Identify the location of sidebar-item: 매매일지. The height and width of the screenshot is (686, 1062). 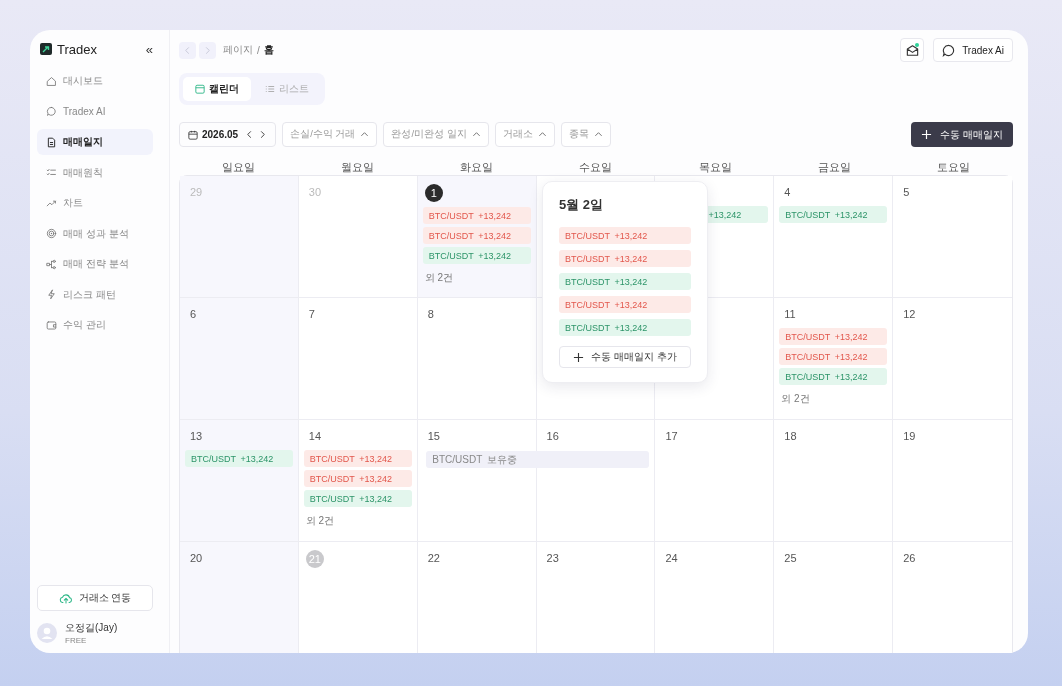
(95, 142).